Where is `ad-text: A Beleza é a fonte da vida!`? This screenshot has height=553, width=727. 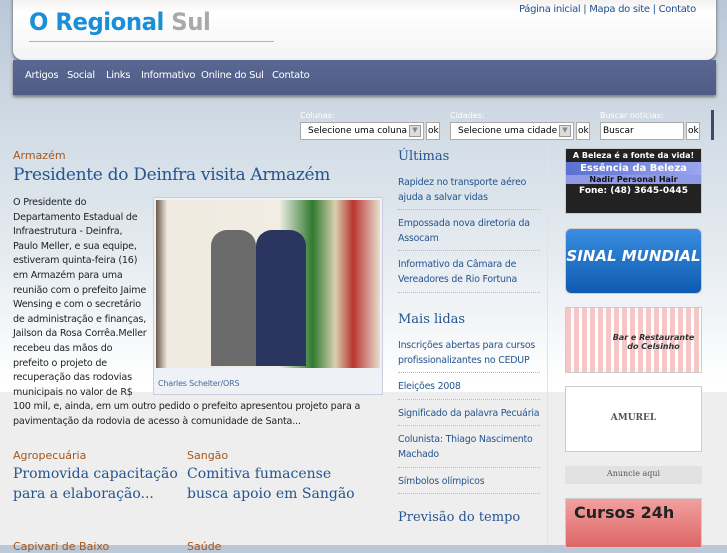
ad-text: A Beleza é a fonte da vida! is located at coordinates (633, 155).